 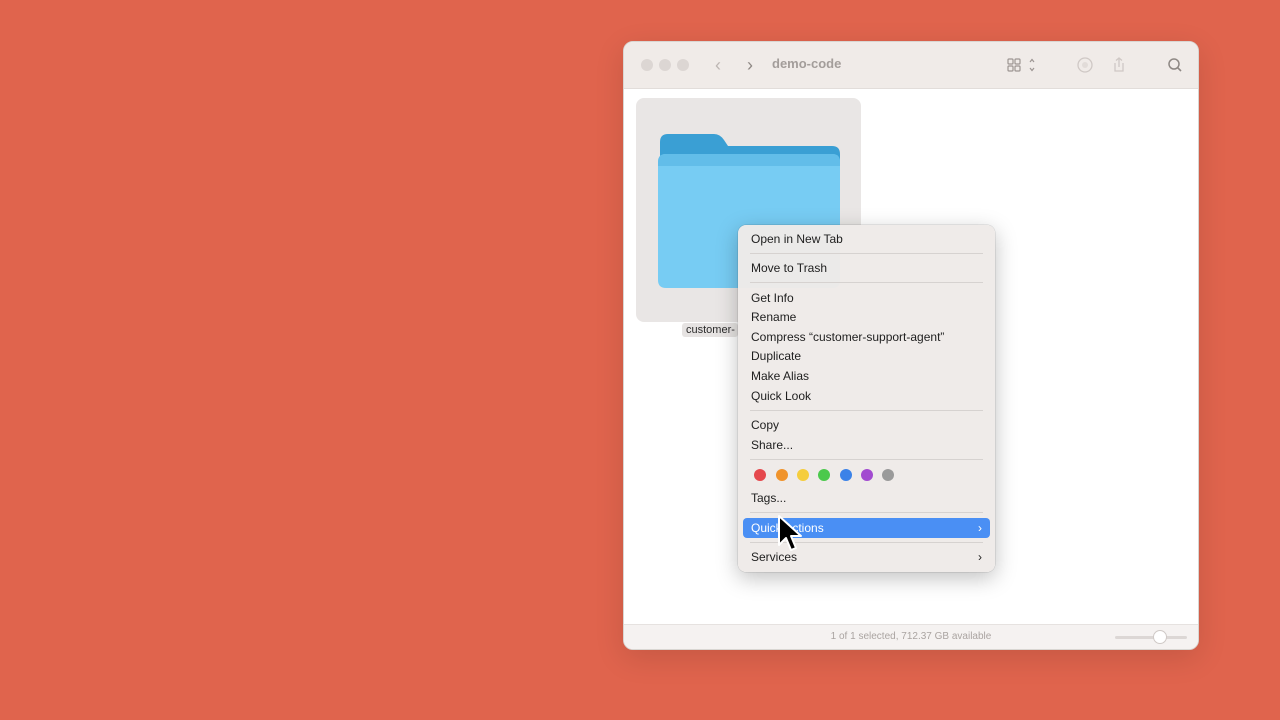 I want to click on forward-icon: ›, so click(x=750, y=65).